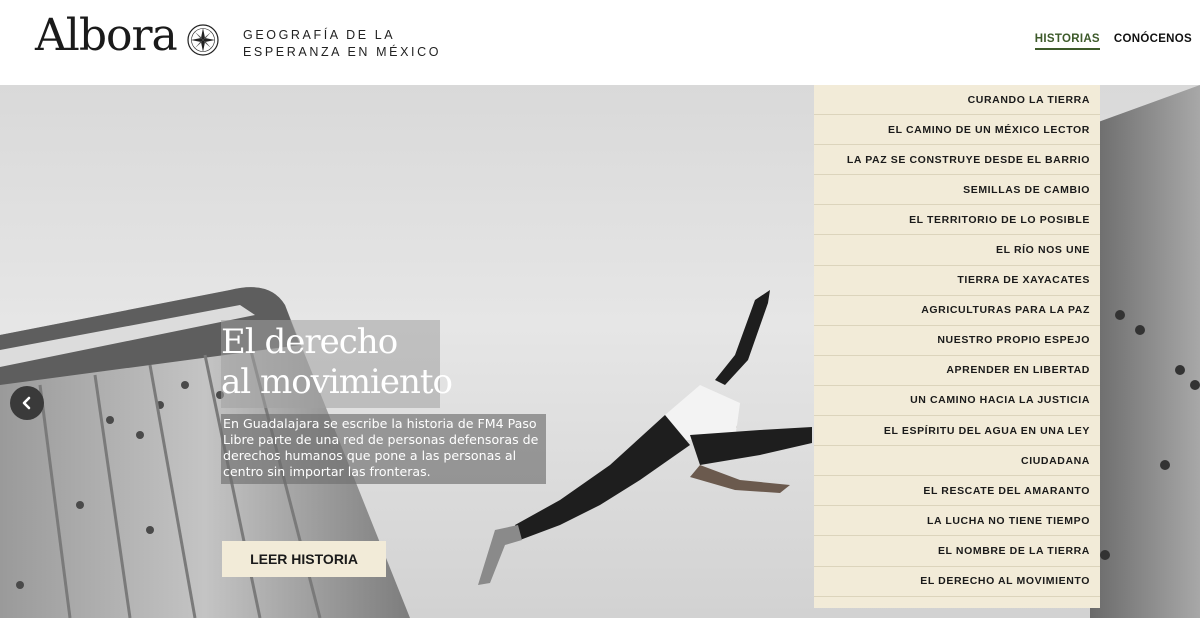 The height and width of the screenshot is (618, 1200). Describe the element at coordinates (1153, 41) in the screenshot. I see `nav-conocenos: CONÓCENOS` at that location.